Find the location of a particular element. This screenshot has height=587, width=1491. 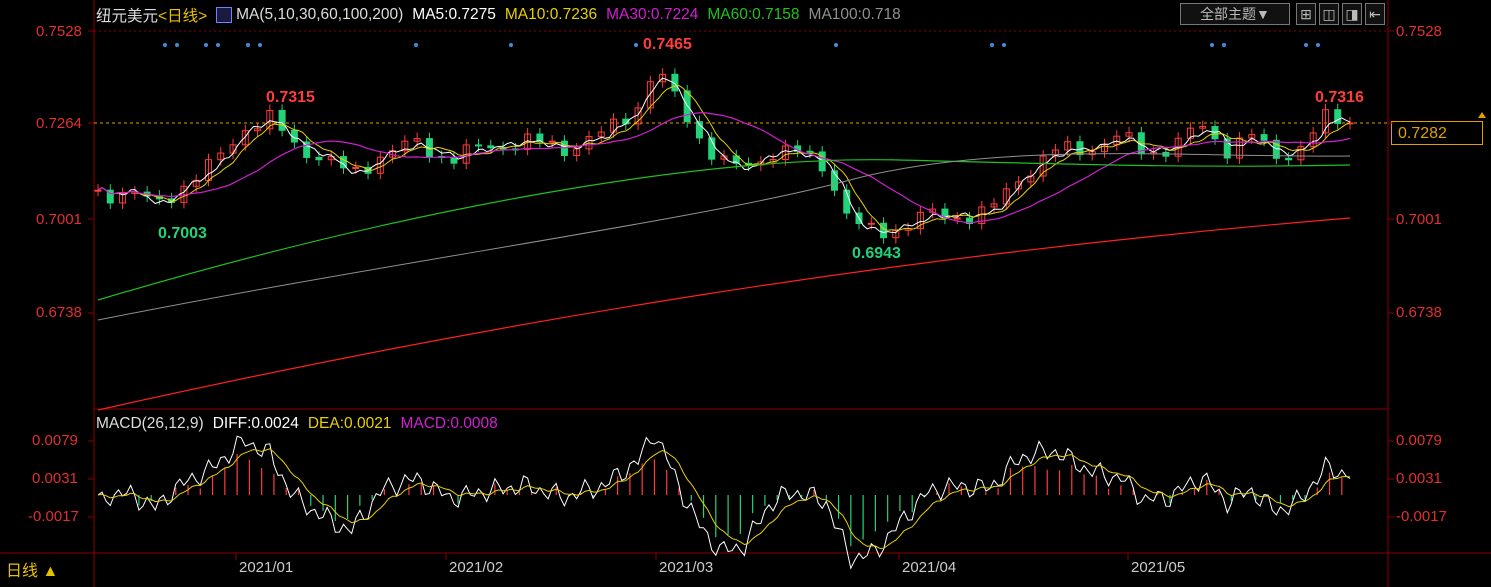

macd-macd: MACD:0.0008 is located at coordinates (449, 423).